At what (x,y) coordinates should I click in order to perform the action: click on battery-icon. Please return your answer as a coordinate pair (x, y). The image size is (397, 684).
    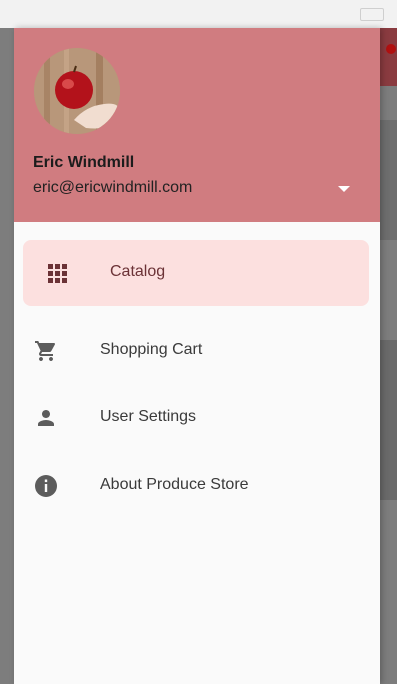
    Looking at the image, I should click on (372, 14).